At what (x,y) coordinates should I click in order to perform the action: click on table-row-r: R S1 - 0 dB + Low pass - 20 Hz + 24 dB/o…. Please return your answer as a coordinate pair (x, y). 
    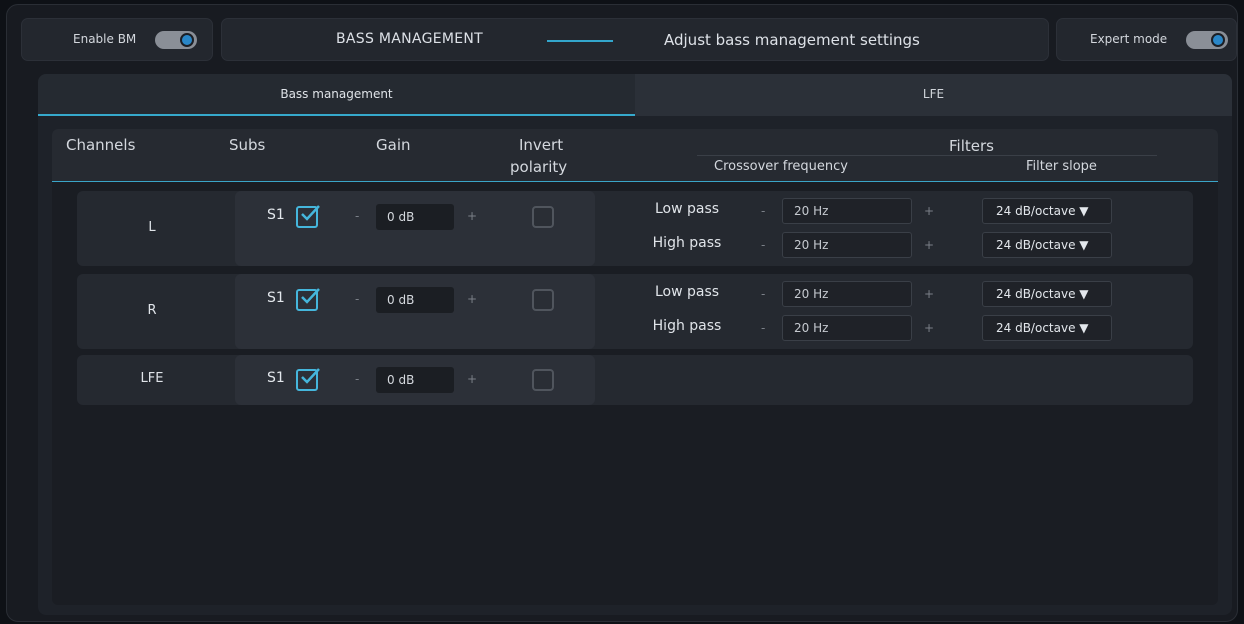
    Looking at the image, I should click on (635, 311).